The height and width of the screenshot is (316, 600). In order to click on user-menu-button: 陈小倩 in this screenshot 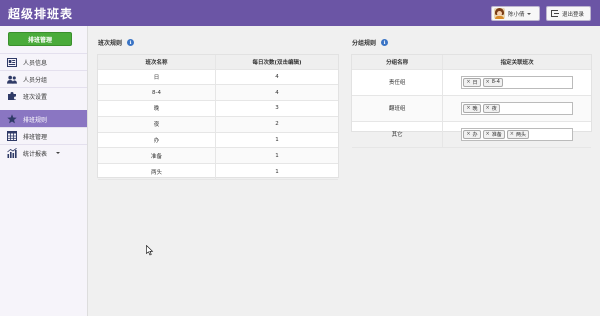, I will do `click(515, 13)`.